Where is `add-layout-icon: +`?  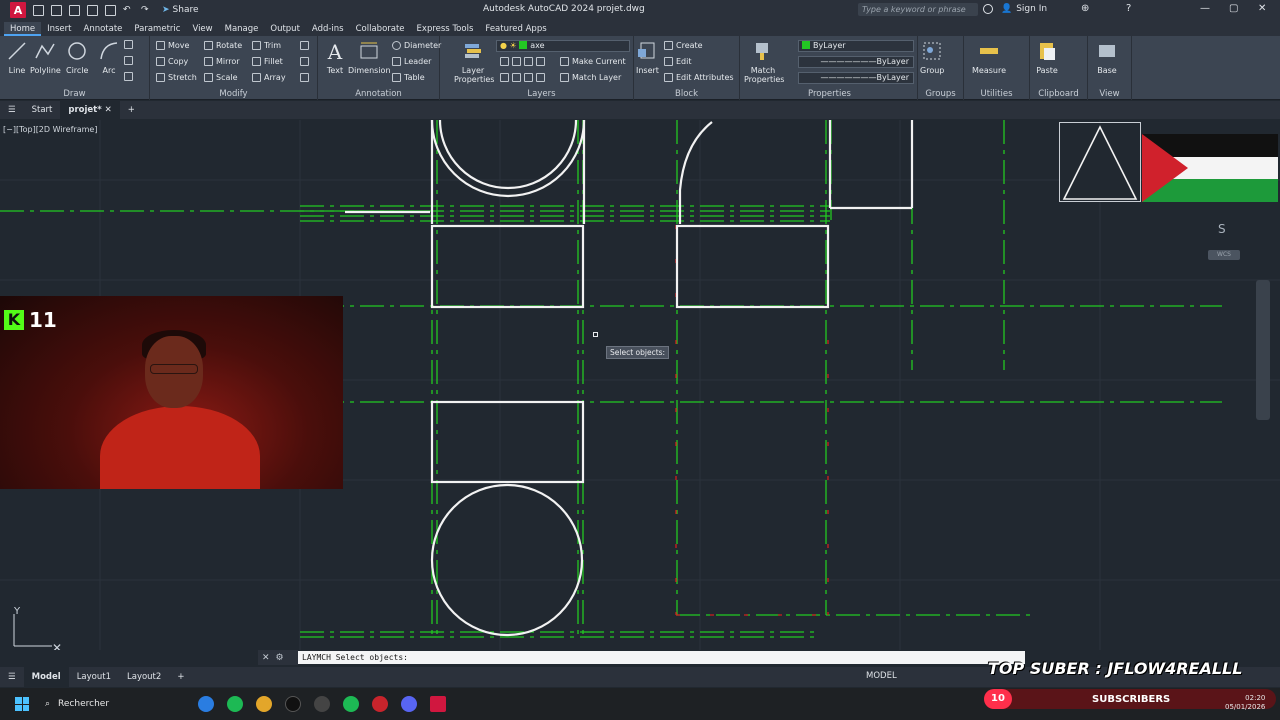 add-layout-icon: + is located at coordinates (180, 677).